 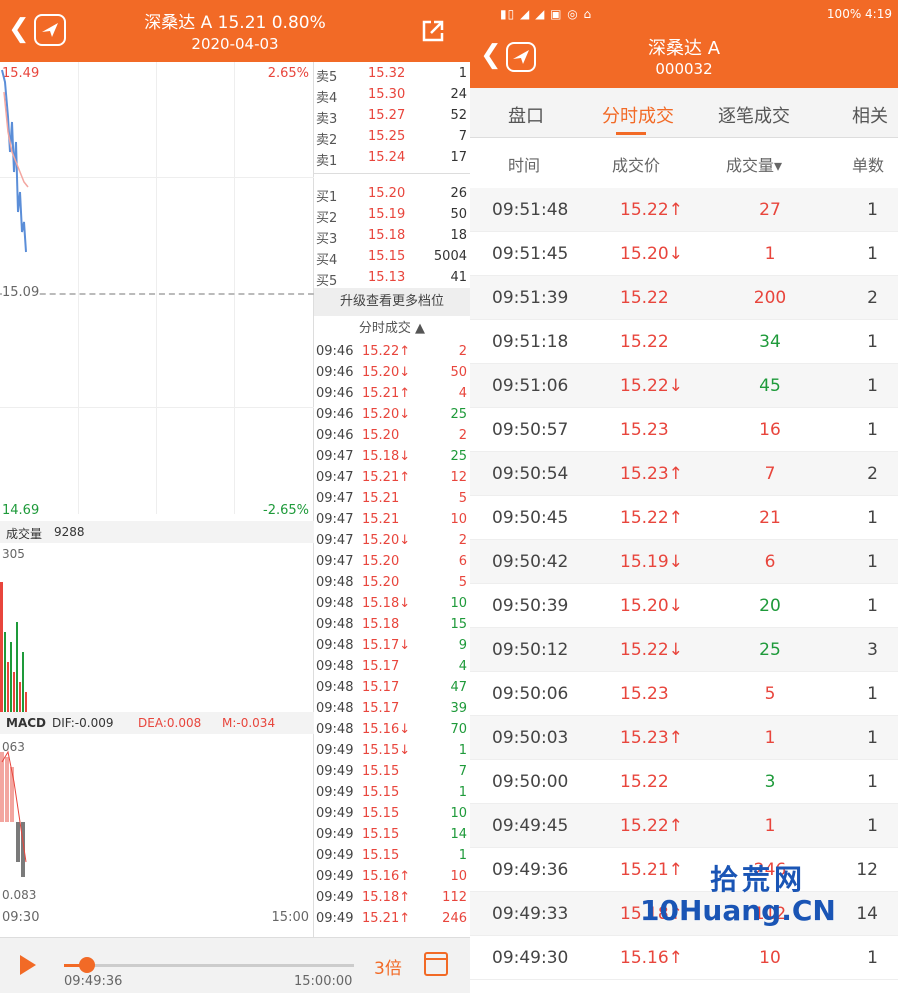 I want to click on col-count: 单数, so click(x=868, y=165).